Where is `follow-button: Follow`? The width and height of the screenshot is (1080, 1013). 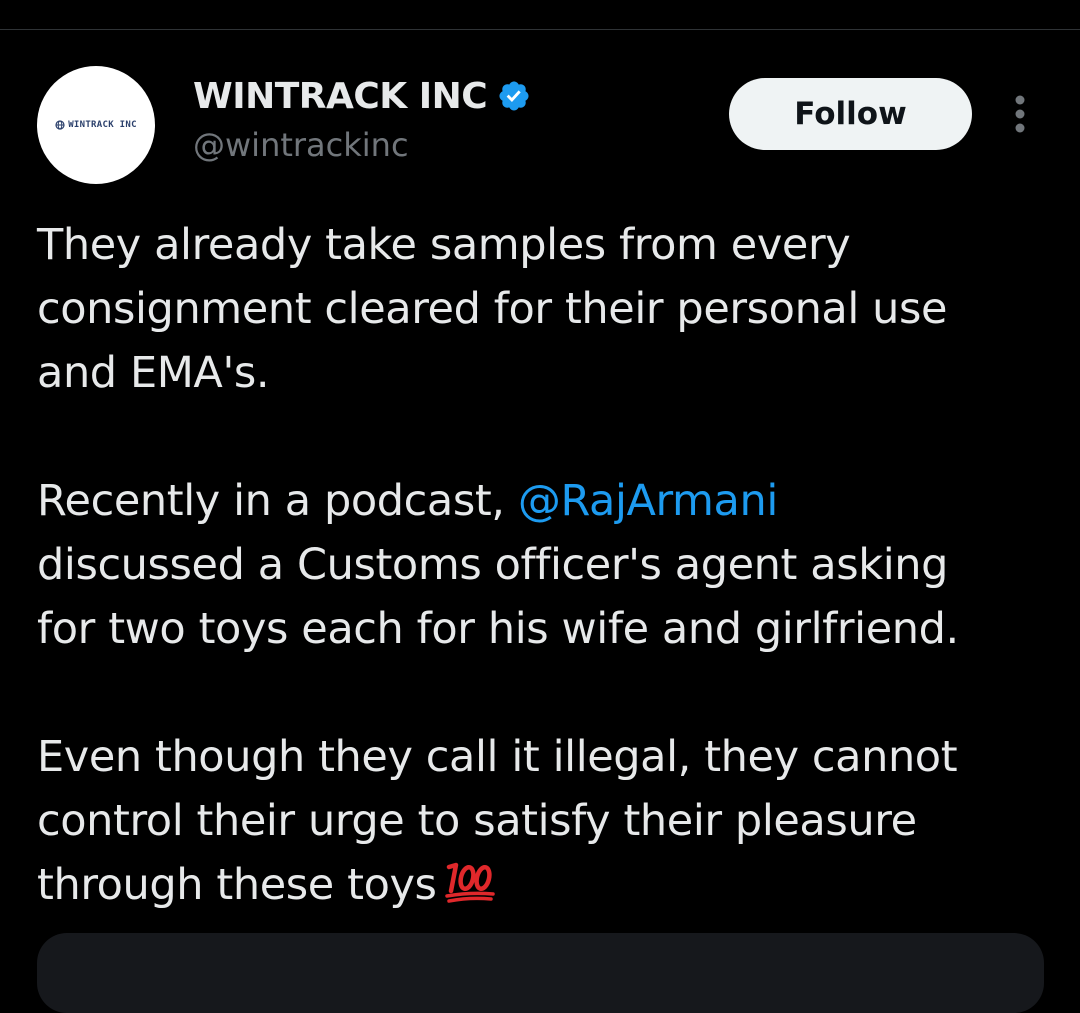
follow-button: Follow is located at coordinates (850, 114).